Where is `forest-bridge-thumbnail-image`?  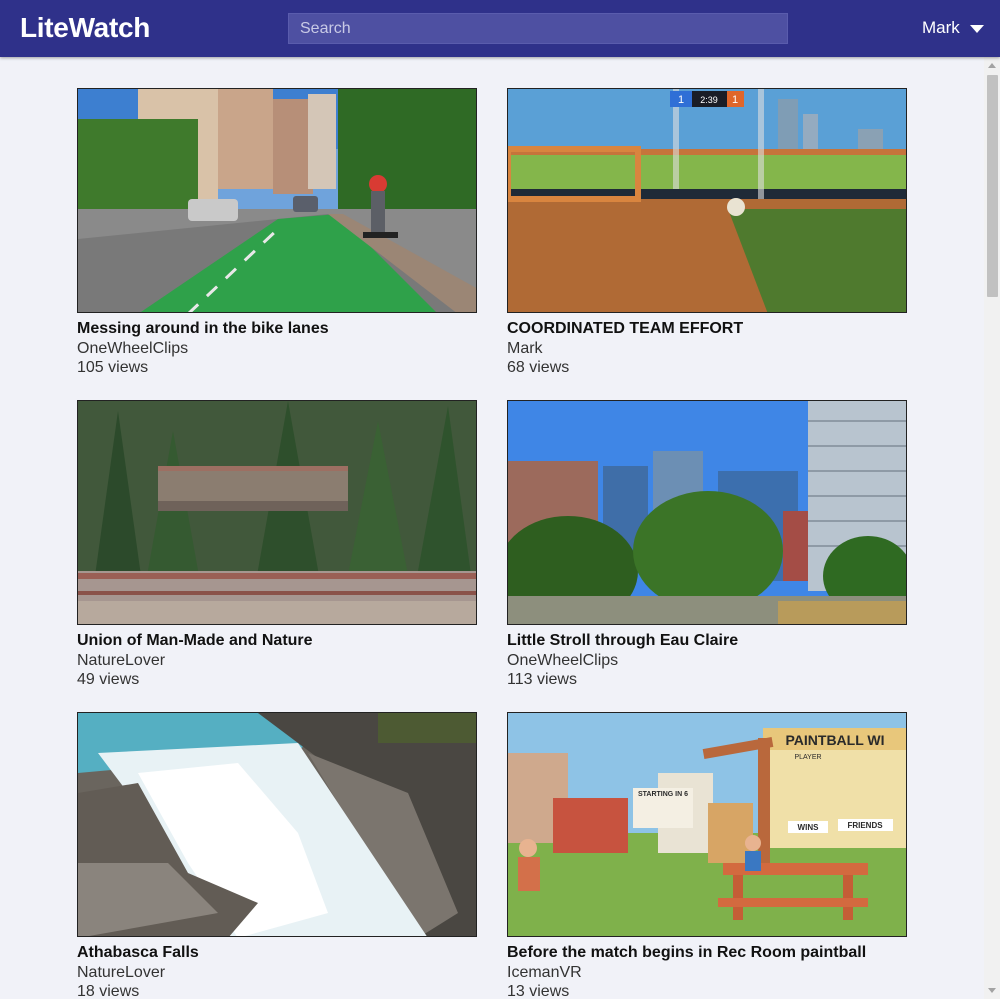
forest-bridge-thumbnail-image is located at coordinates (277, 512).